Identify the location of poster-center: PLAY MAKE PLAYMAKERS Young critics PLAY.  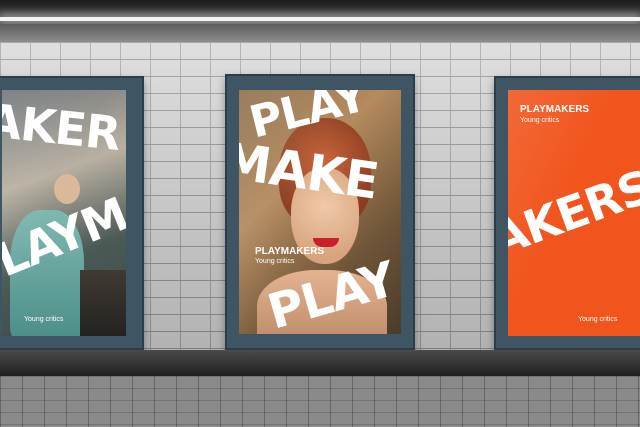
(320, 212).